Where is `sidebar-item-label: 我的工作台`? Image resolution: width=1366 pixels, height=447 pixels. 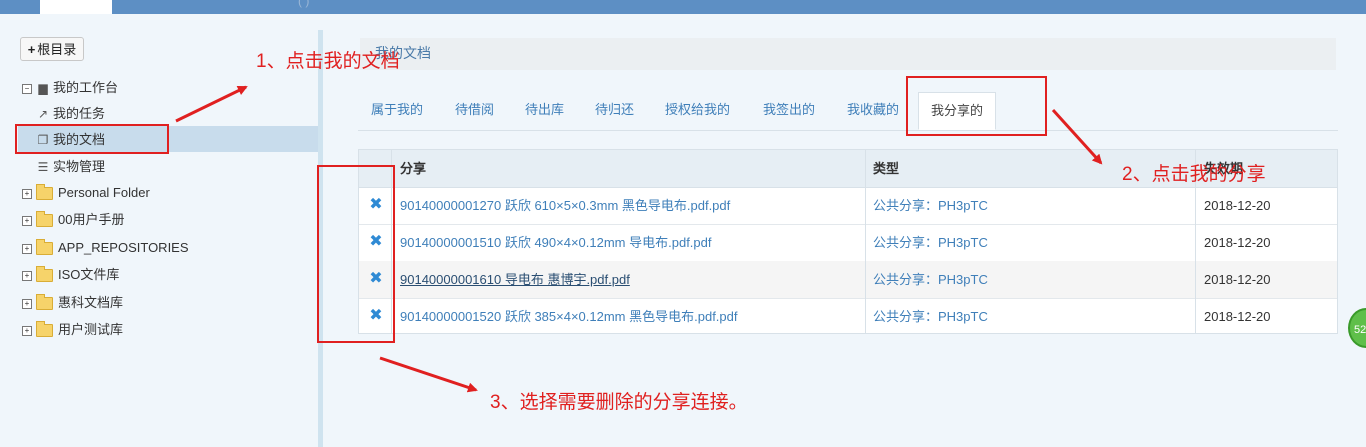 sidebar-item-label: 我的工作台 is located at coordinates (86, 87).